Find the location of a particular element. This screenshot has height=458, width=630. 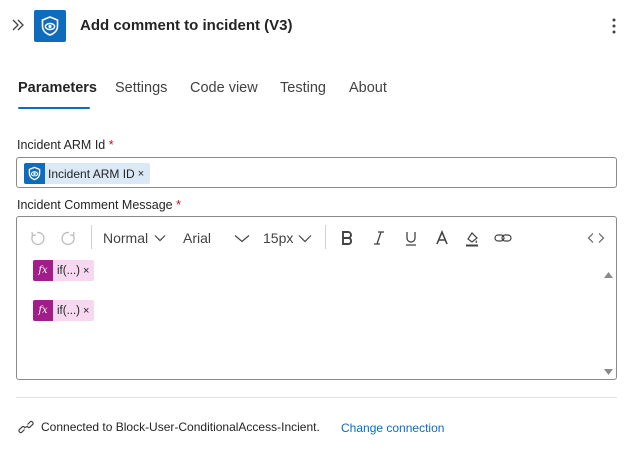

dynamic-content-token: Incident ARM ID × is located at coordinates (87, 173).